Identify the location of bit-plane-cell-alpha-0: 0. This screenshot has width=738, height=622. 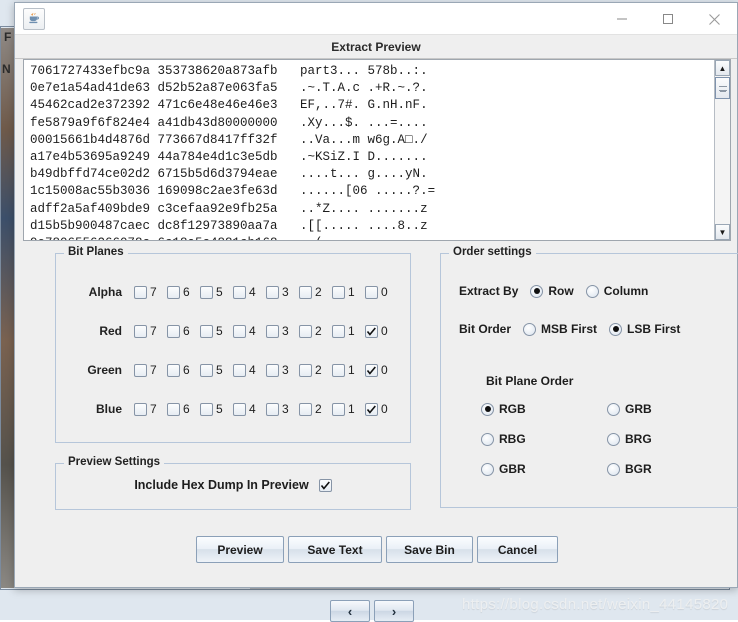
(381, 292).